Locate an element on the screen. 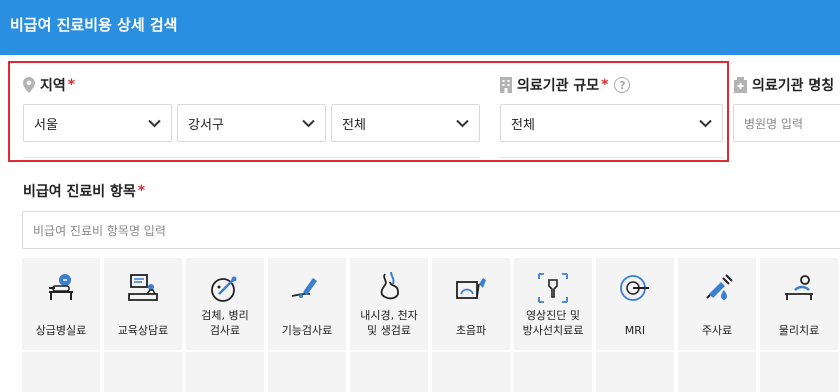 The height and width of the screenshot is (392, 840). hospital-icon is located at coordinates (740, 85).